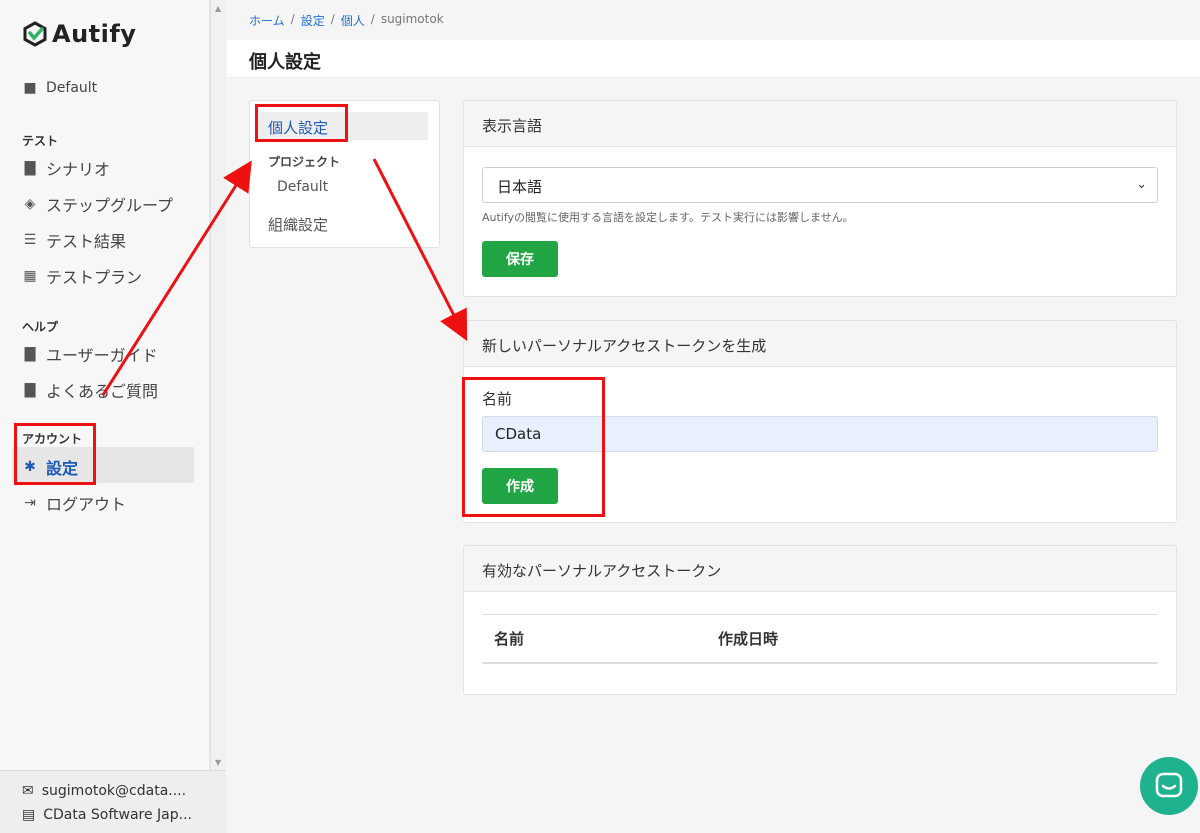 This screenshot has width=1200, height=833. I want to click on sidebar-scrollbar: ▲ ▼, so click(218, 385).